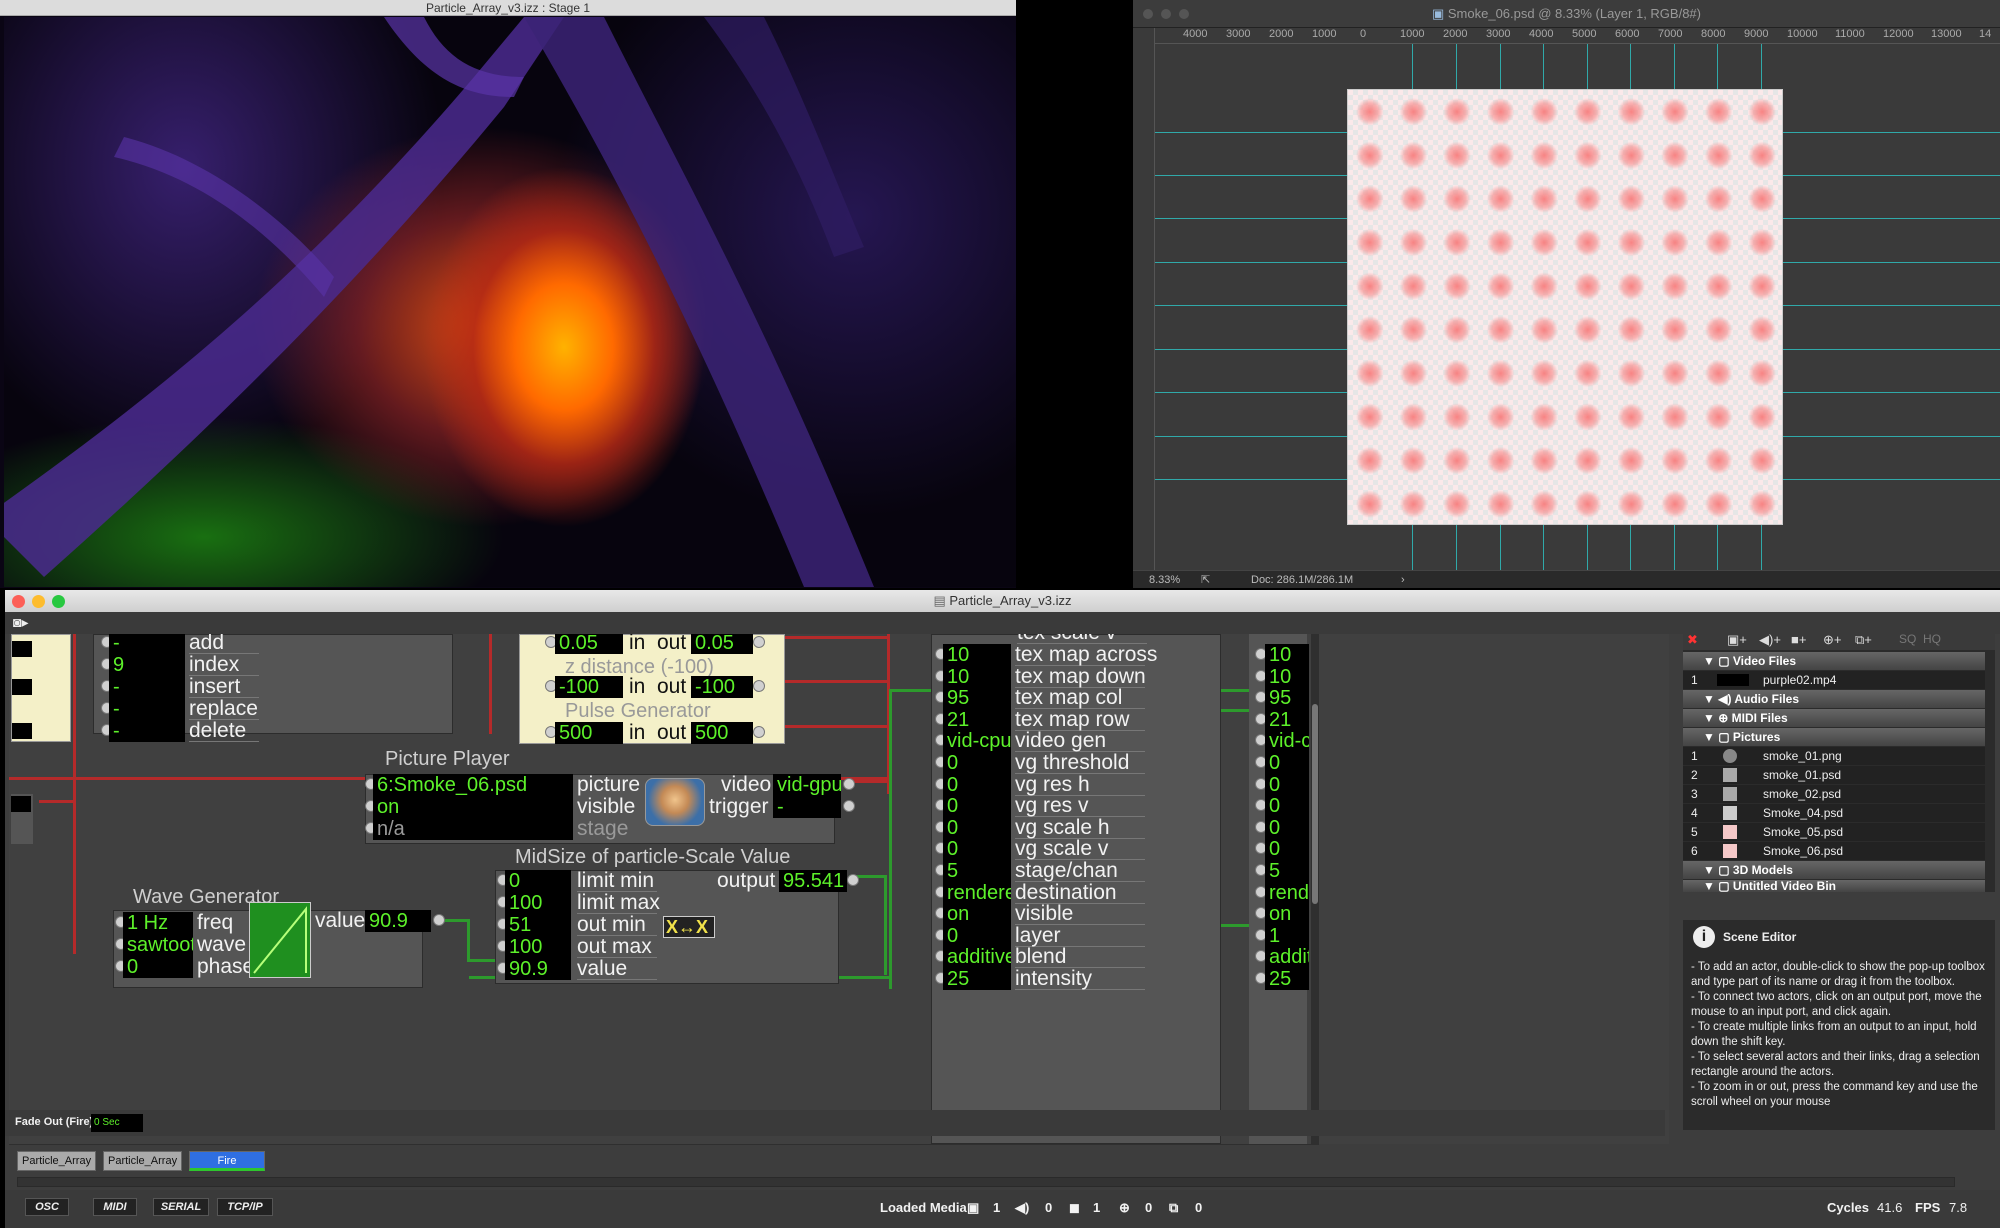 This screenshot has width=2000, height=1228. I want to click on list-item: 4 Smoke_04.psd, so click(1834, 813).